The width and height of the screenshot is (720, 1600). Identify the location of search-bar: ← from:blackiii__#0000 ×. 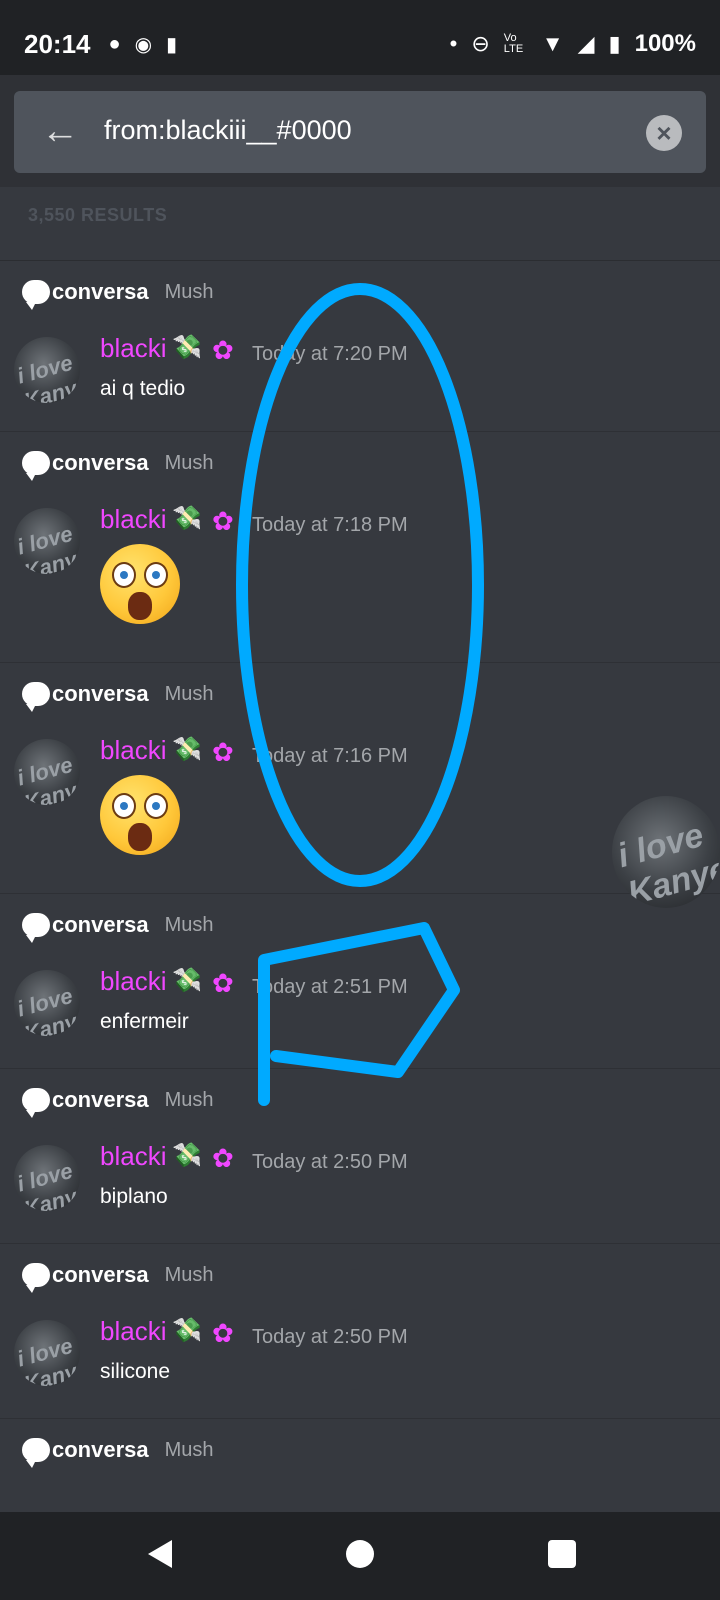
(360, 132).